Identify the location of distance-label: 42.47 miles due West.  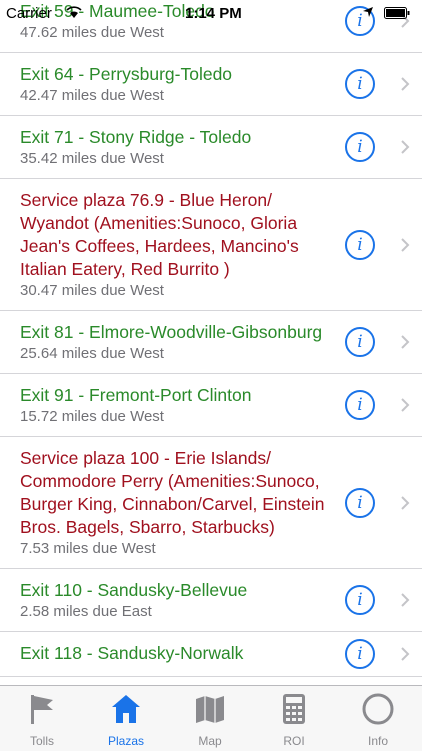
(92, 95).